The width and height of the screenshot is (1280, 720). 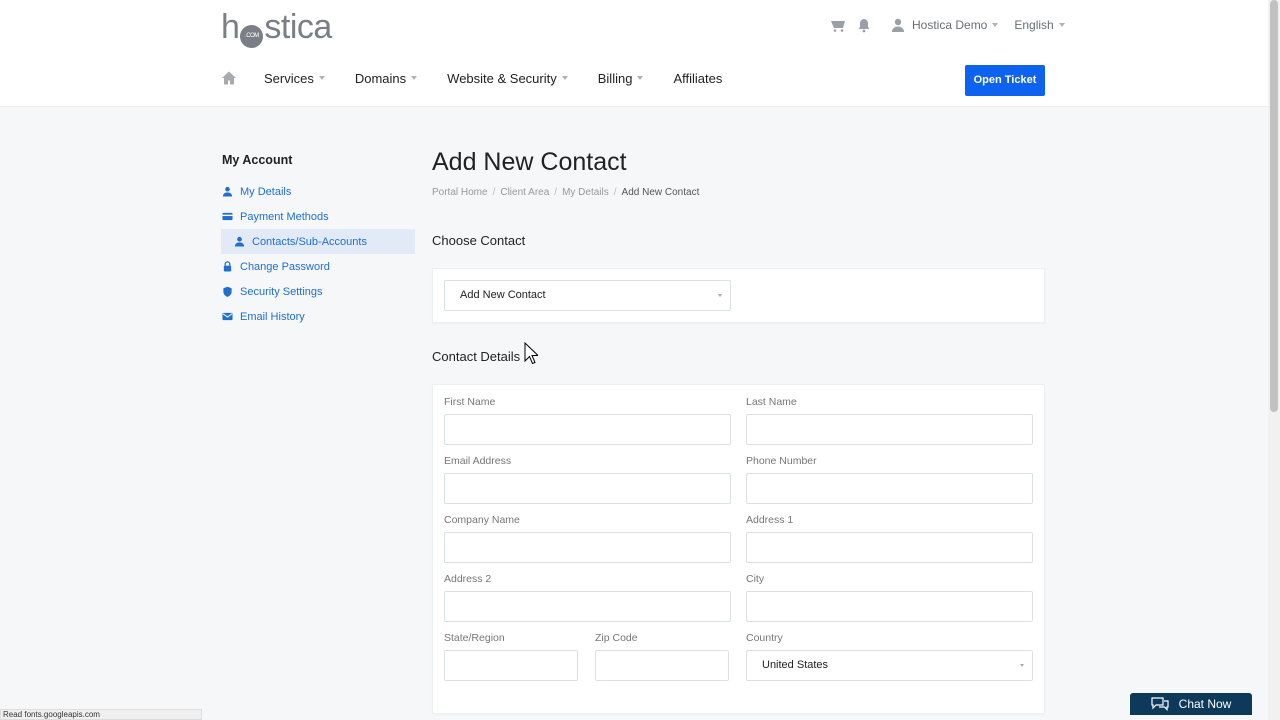 I want to click on country-select: United States, so click(x=889, y=665).